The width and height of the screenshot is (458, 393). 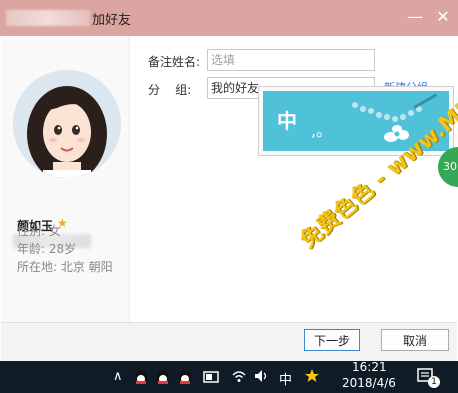 What do you see at coordinates (48, 18) in the screenshot?
I see `title-blurred-region` at bounding box center [48, 18].